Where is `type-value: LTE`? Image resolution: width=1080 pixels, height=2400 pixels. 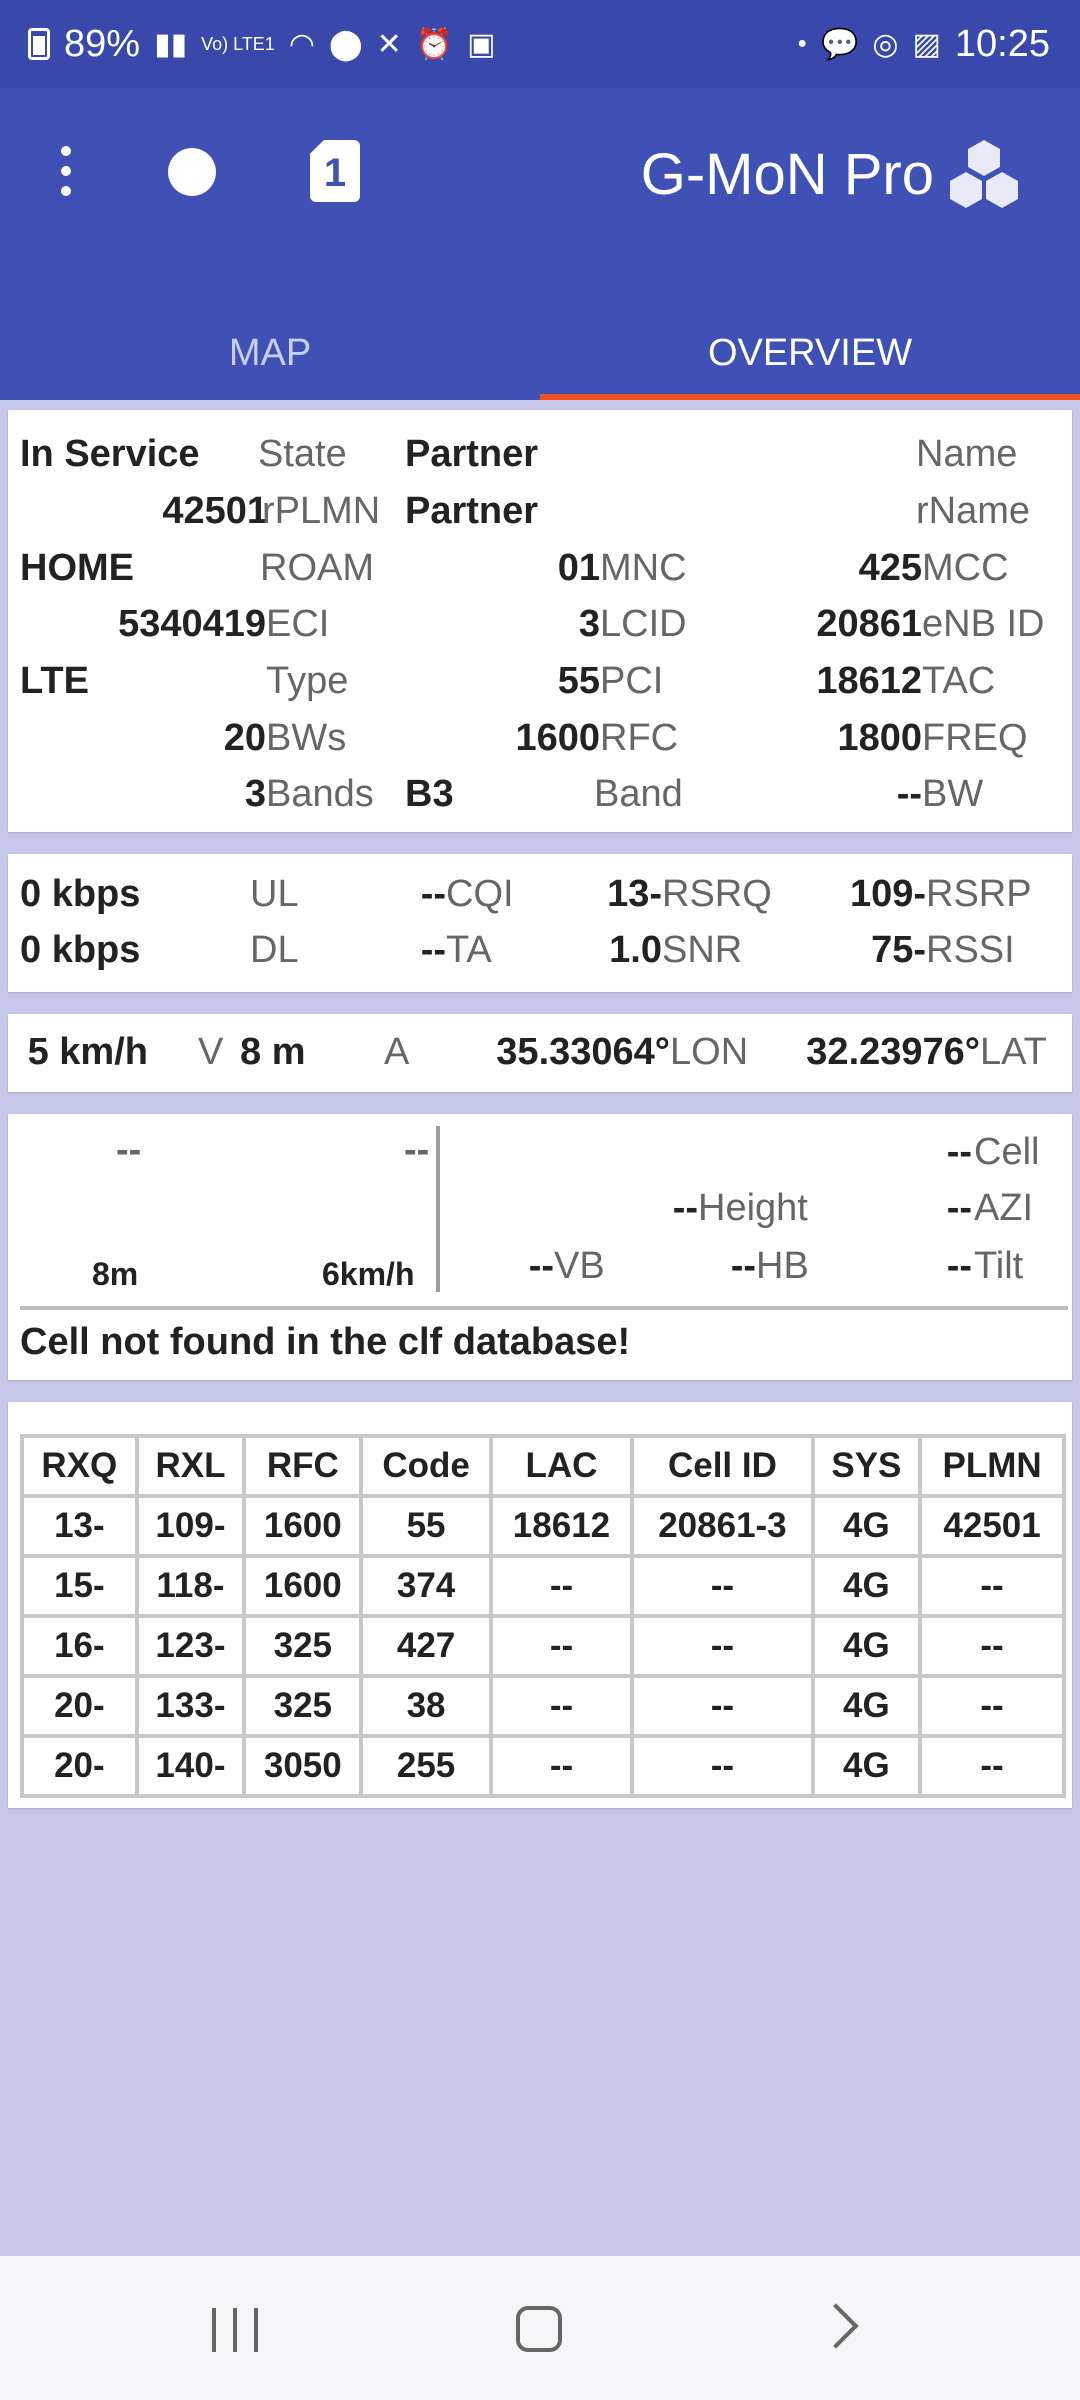
type-value: LTE is located at coordinates (54, 681).